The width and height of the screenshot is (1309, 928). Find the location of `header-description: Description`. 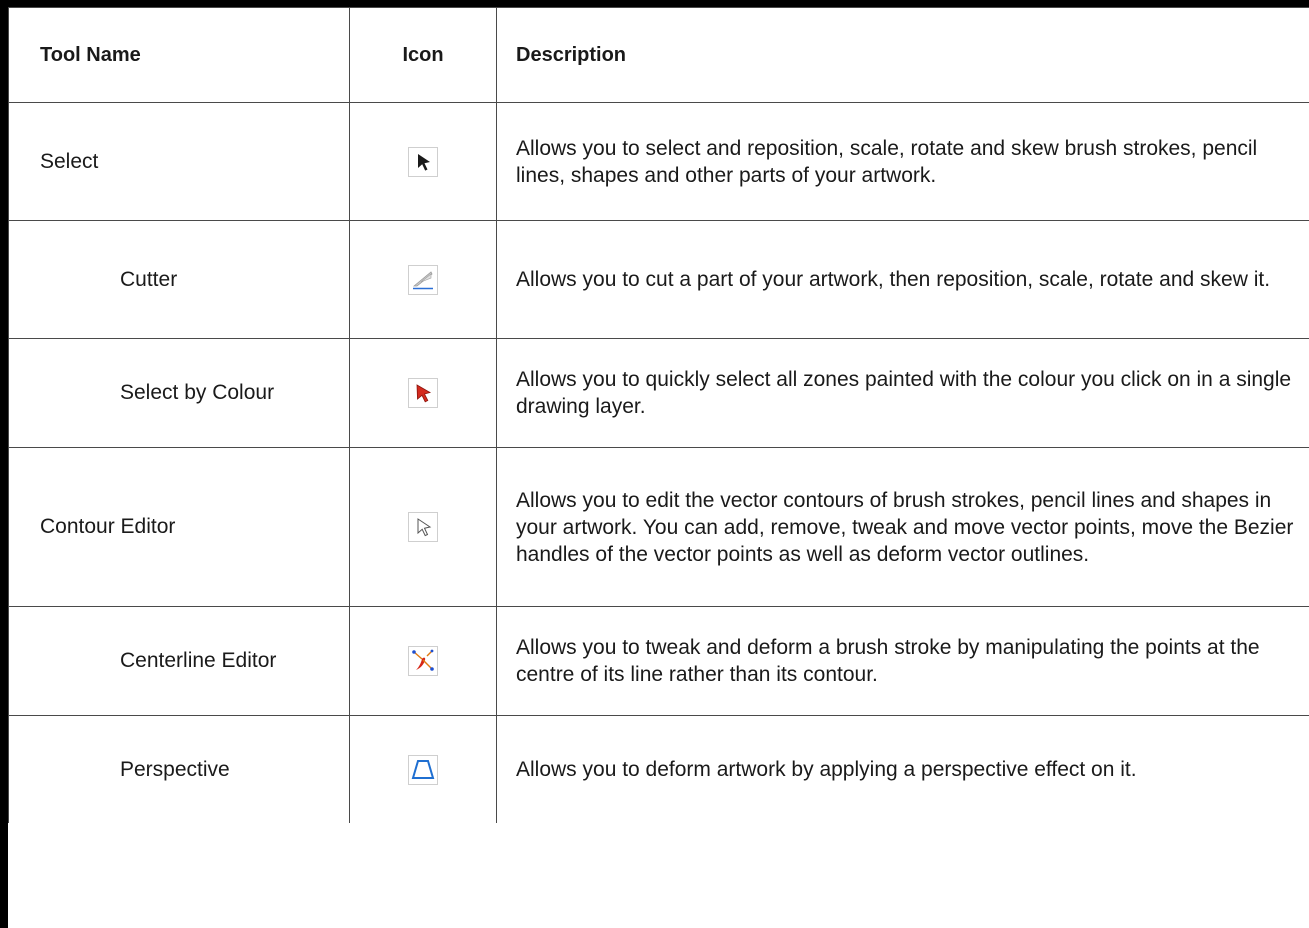

header-description: Description is located at coordinates (902, 55).